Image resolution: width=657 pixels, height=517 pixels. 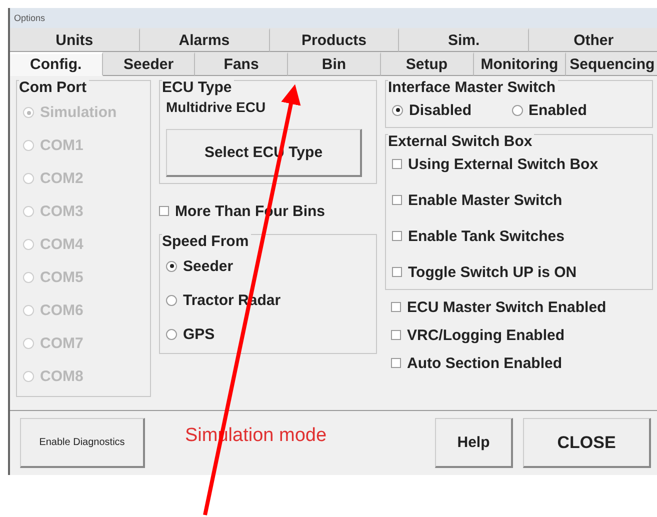 I want to click on tab: Products, so click(x=335, y=40).